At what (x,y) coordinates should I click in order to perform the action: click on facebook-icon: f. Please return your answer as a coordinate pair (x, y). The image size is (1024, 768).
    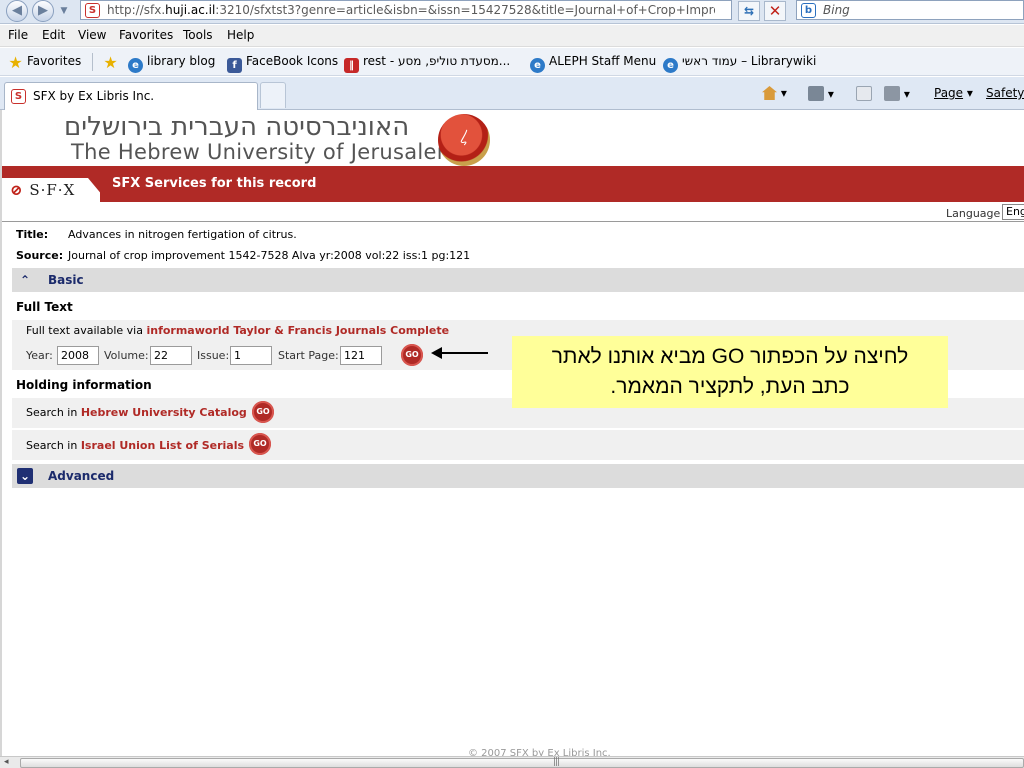
    Looking at the image, I should click on (234, 65).